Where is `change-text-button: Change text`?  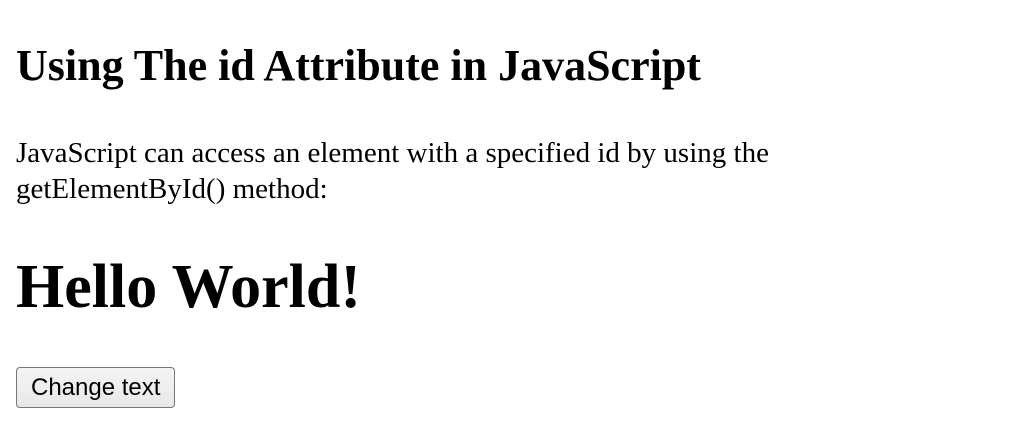
change-text-button: Change text is located at coordinates (96, 387).